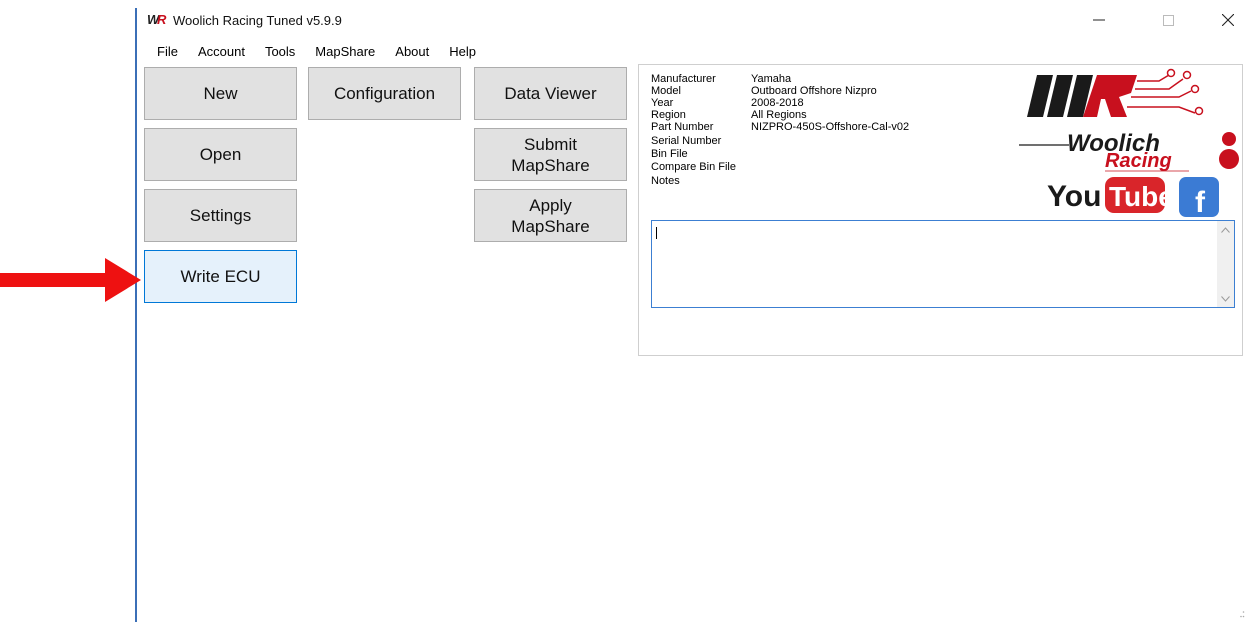  I want to click on model-value: Outboard Offshore Nizpro, so click(814, 91).